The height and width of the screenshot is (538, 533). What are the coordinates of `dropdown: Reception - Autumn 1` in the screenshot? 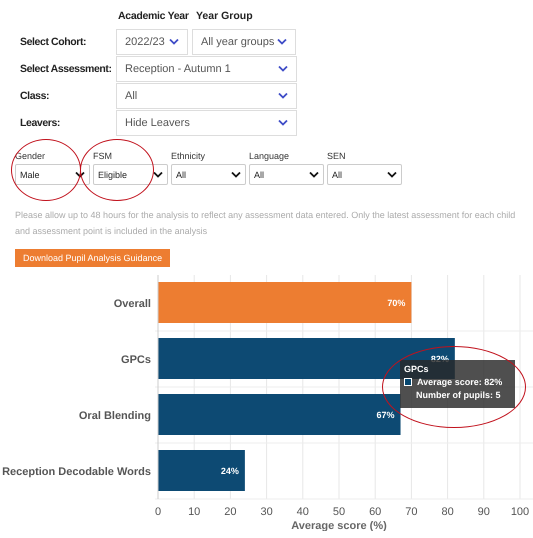 It's located at (206, 69).